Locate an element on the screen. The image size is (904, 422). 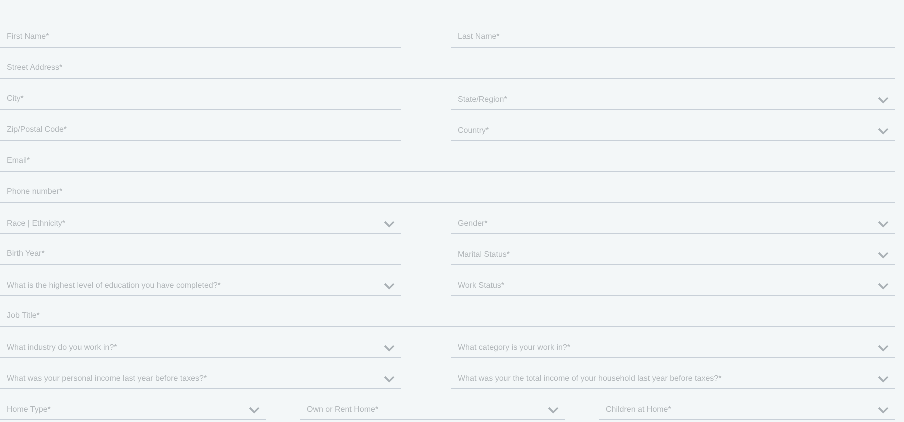
dropdown-field: Work Status* is located at coordinates (673, 280).